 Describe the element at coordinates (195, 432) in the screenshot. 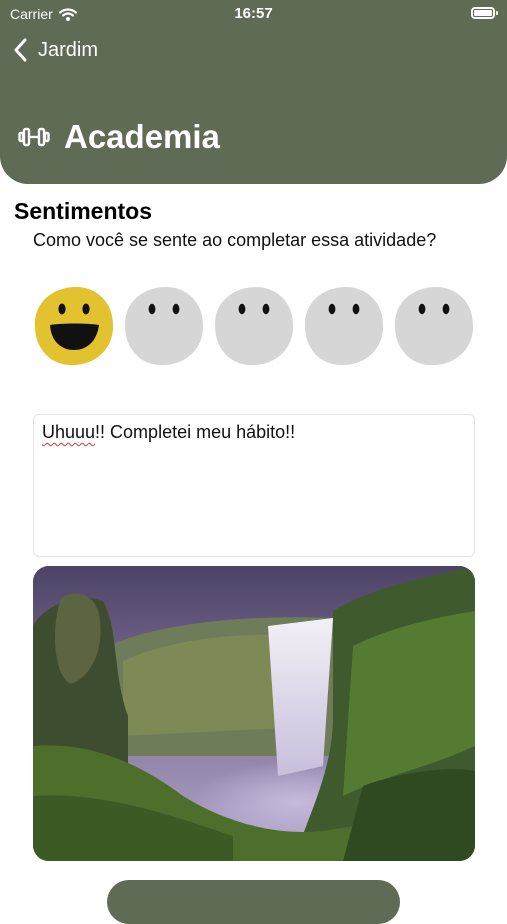

I see `note-text: !! Completei meu hábito!!` at that location.